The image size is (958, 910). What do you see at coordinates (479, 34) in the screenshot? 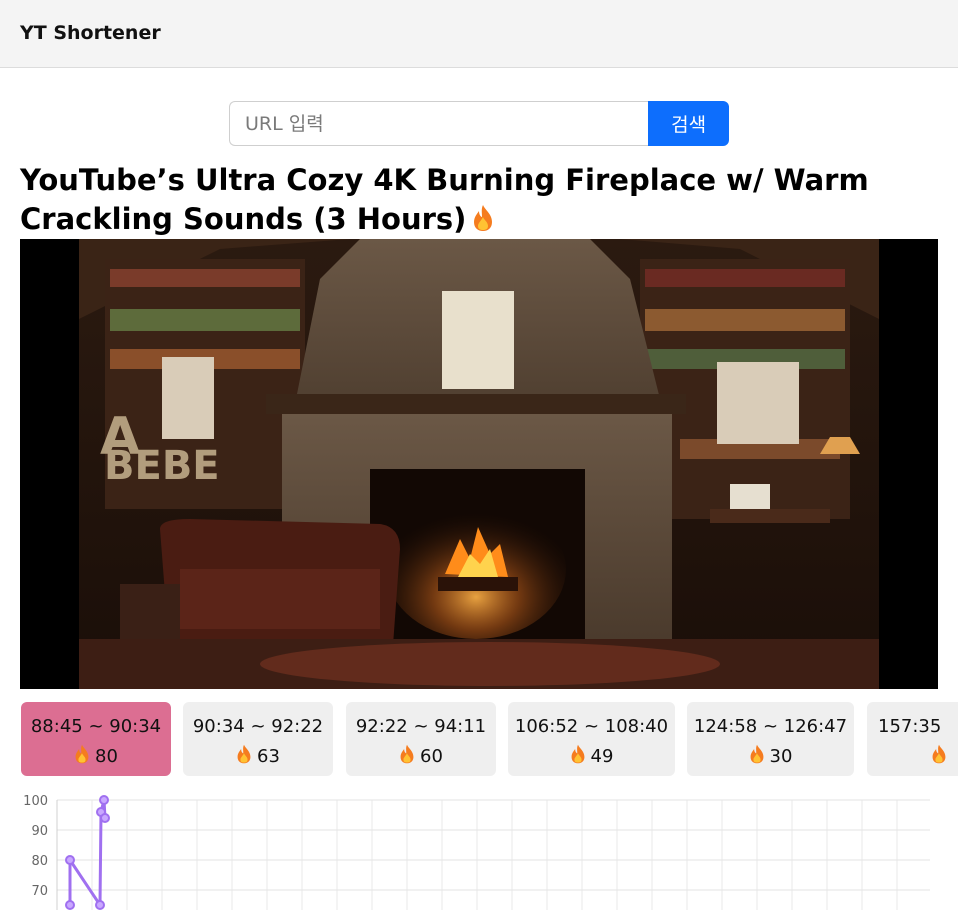
I see `navbar: YT Shortener` at bounding box center [479, 34].